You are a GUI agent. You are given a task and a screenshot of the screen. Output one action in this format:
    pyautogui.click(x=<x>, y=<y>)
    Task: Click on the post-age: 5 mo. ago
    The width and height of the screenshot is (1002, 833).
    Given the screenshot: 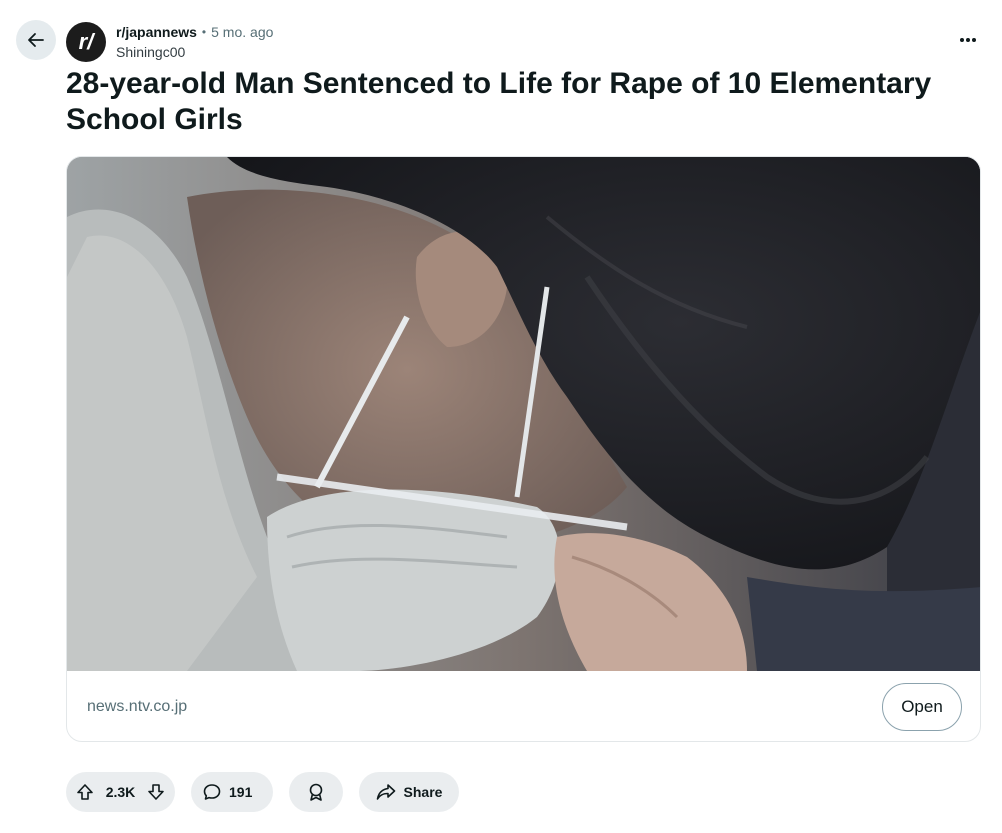 What is the action you would take?
    pyautogui.click(x=242, y=32)
    